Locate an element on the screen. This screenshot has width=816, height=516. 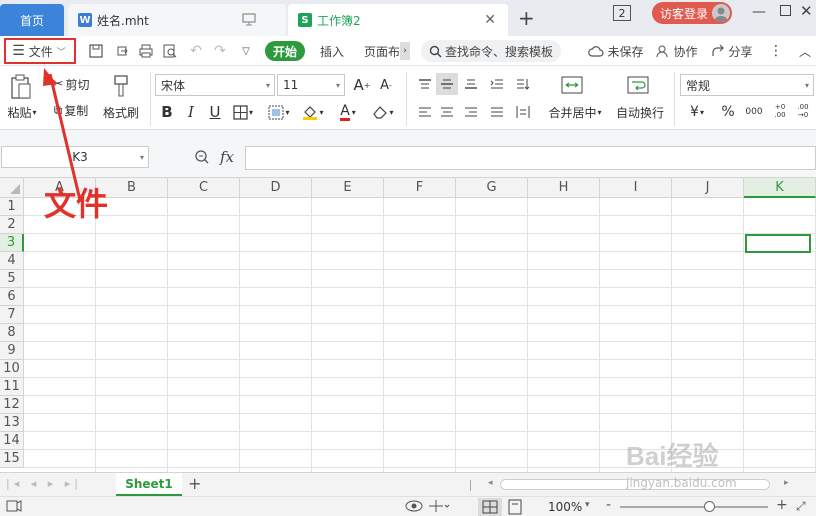
zoom-level: 100% is located at coordinates (565, 507).